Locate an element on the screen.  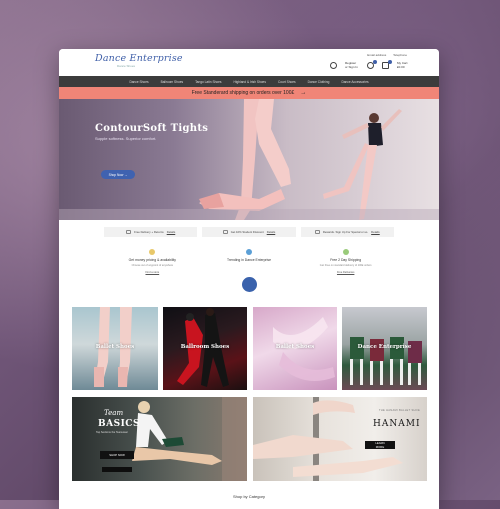
trust-label: Rewards. Sign Up For Special or so. is located at coordinates (345, 232).